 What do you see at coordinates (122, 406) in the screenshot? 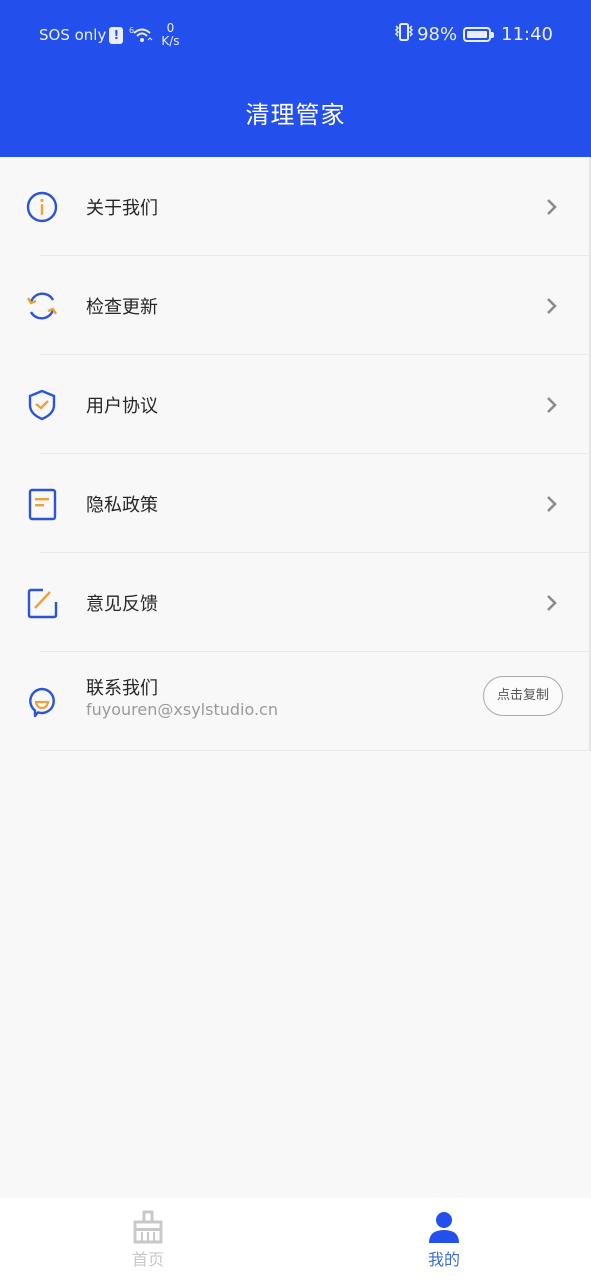
I see `menu-item-label: 用户协议` at bounding box center [122, 406].